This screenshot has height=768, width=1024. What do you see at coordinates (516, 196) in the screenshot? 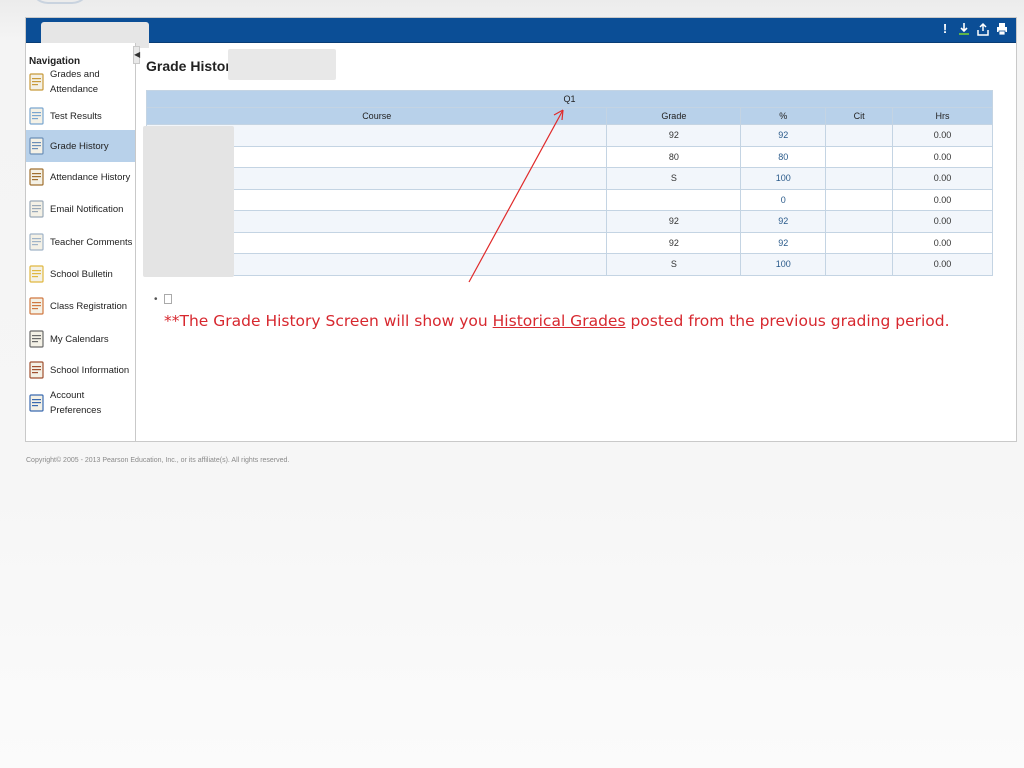
I see `annotation-arrow` at bounding box center [516, 196].